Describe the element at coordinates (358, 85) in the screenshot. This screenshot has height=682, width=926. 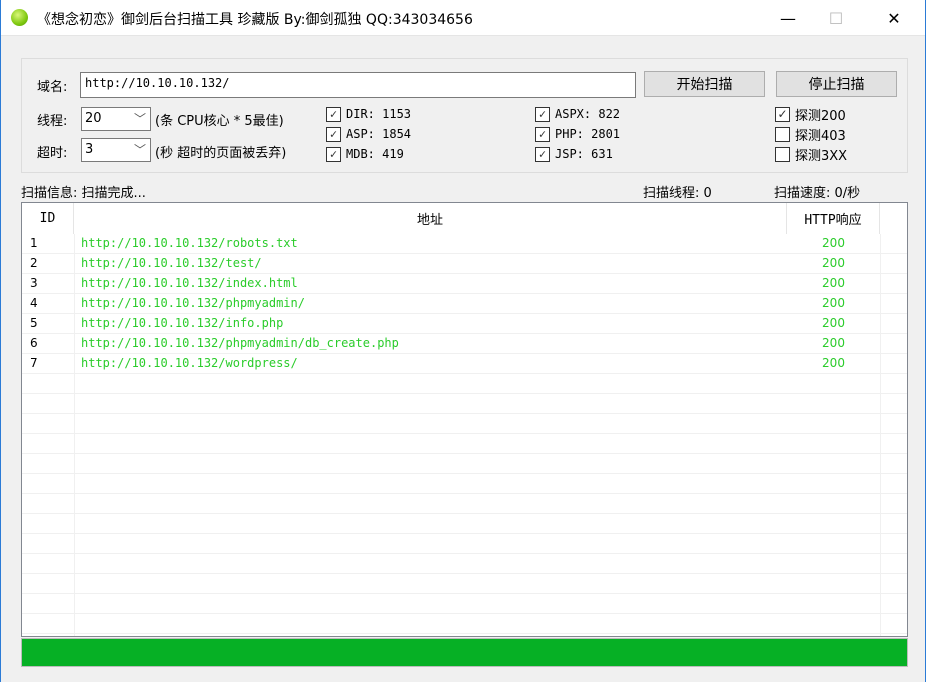
I see `domain-input: http://10.10.10.132/` at that location.